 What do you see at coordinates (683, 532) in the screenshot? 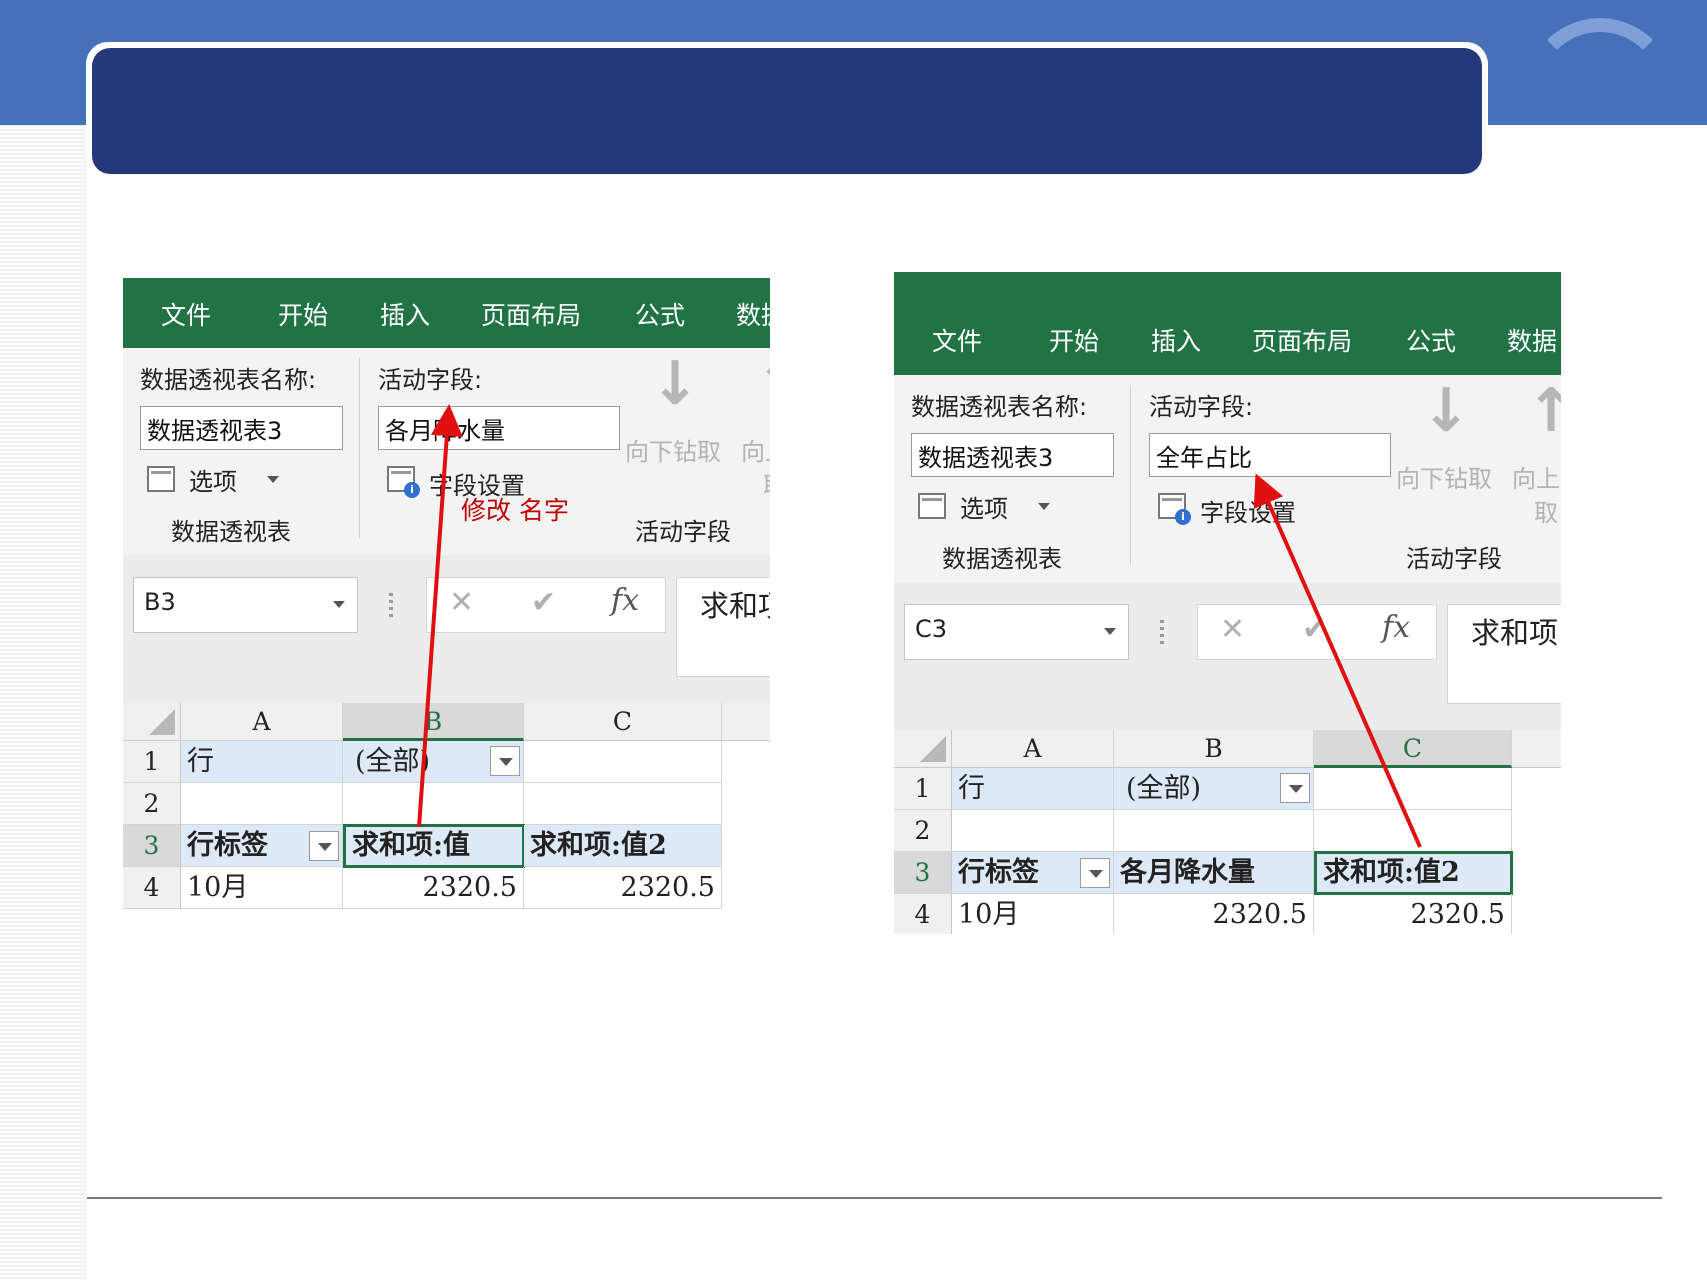
I see `group-label-active-field: 活动字段` at bounding box center [683, 532].